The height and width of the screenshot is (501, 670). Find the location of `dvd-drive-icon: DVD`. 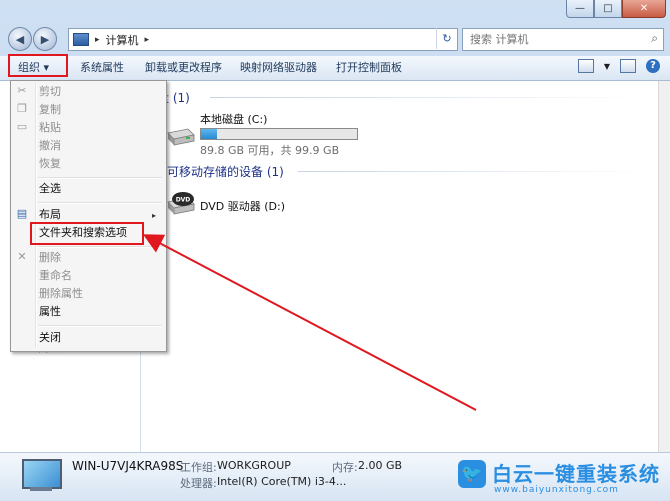

dvd-drive-icon: DVD is located at coordinates (181, 203).